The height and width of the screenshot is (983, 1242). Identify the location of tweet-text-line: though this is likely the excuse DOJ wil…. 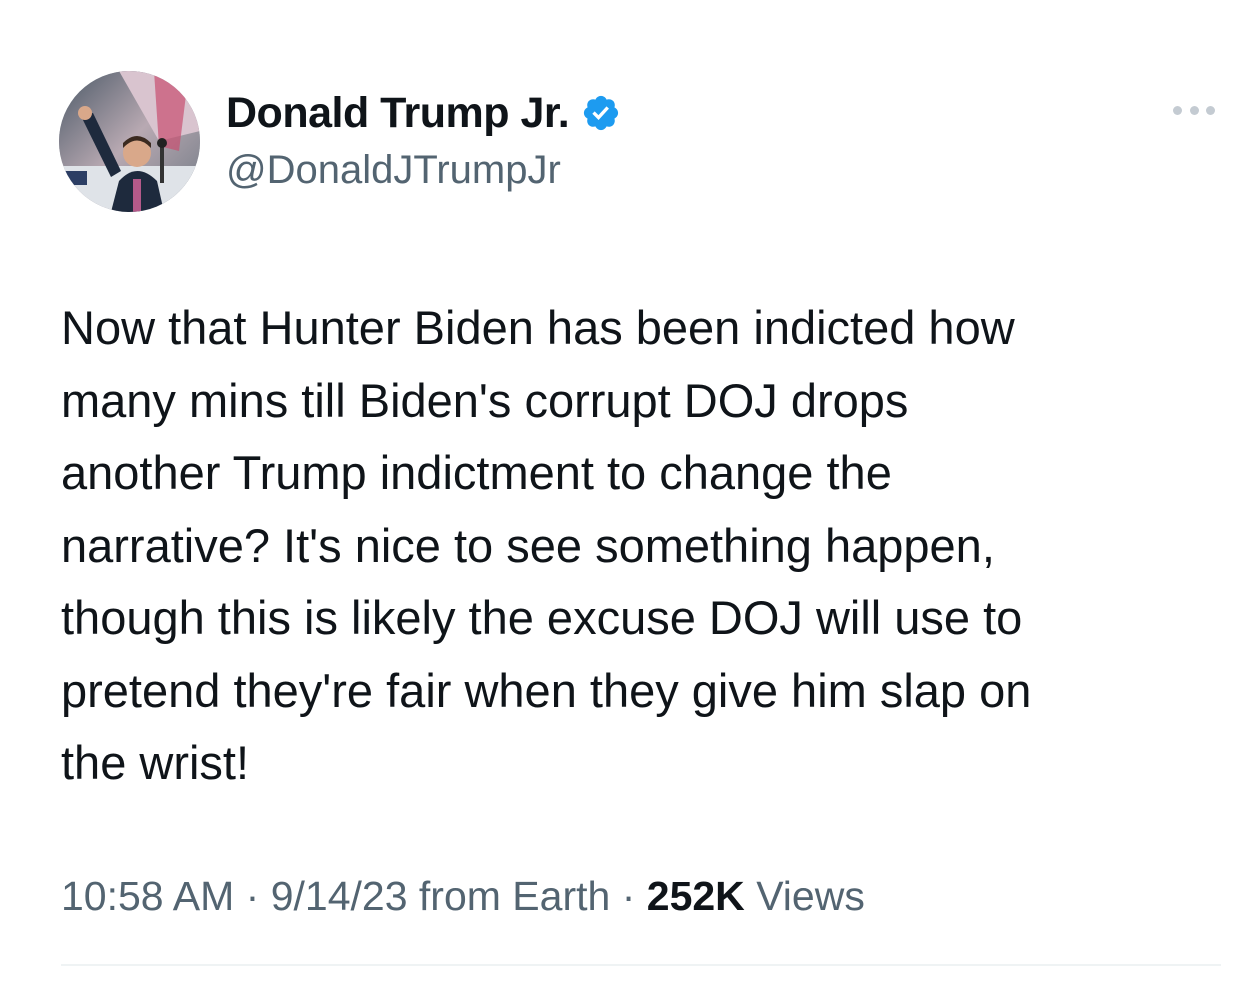
(542, 617).